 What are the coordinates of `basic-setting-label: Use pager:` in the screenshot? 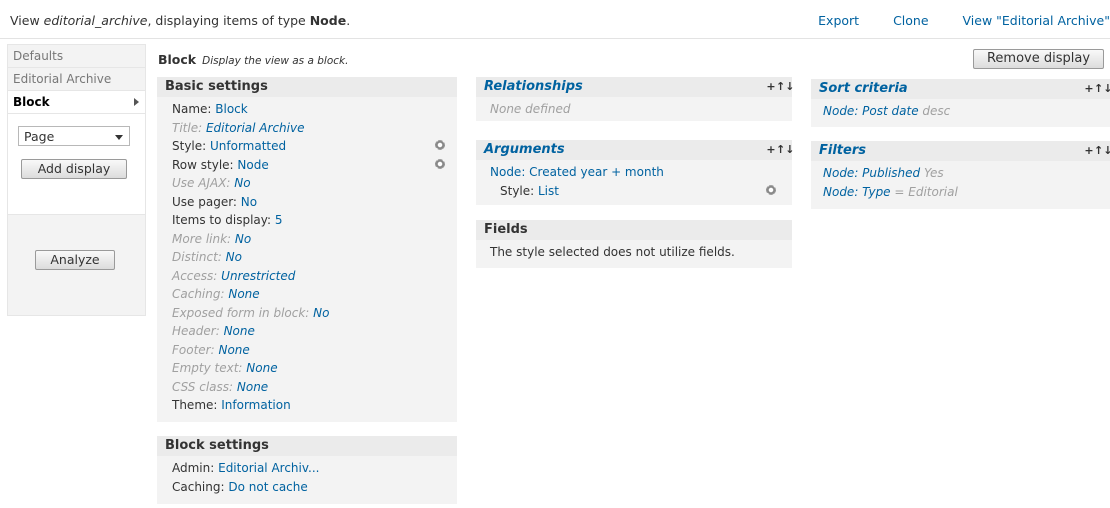 It's located at (206, 201).